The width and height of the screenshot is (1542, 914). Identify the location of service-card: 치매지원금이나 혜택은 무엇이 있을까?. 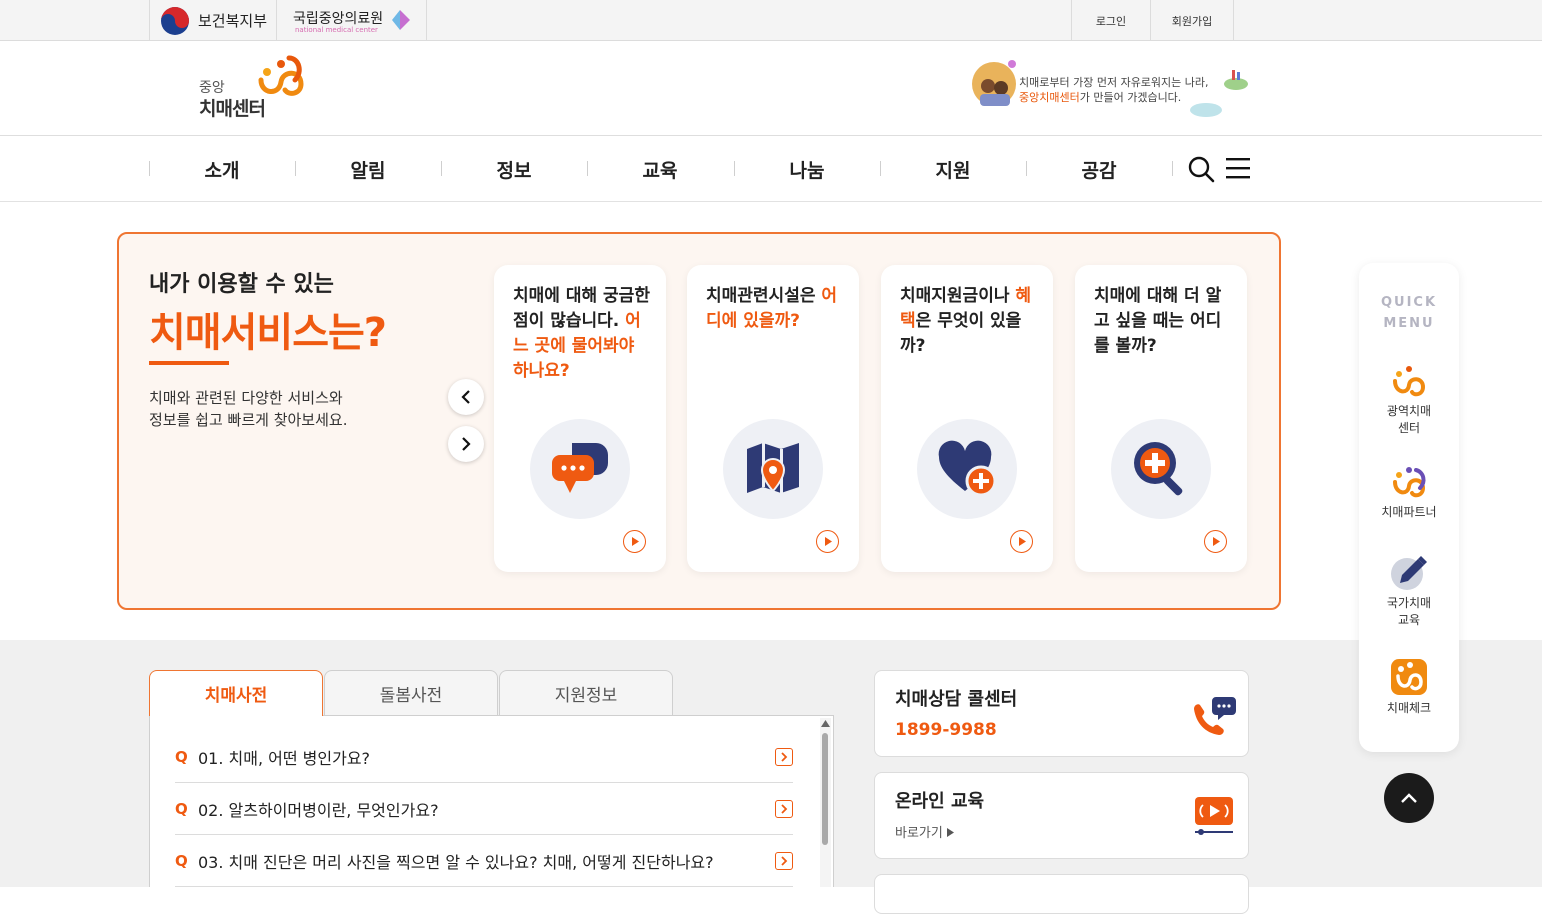
(967, 418).